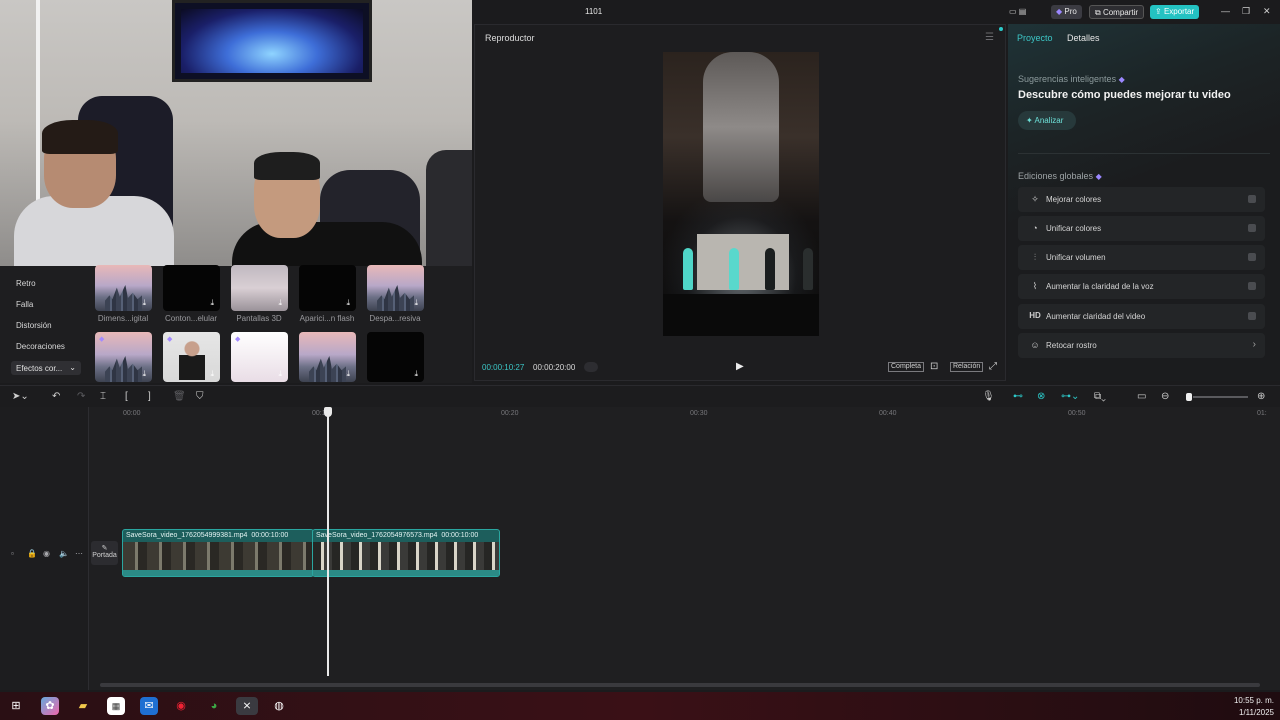 This screenshot has height=720, width=1280. I want to click on undo-icon: ↶, so click(56, 396).